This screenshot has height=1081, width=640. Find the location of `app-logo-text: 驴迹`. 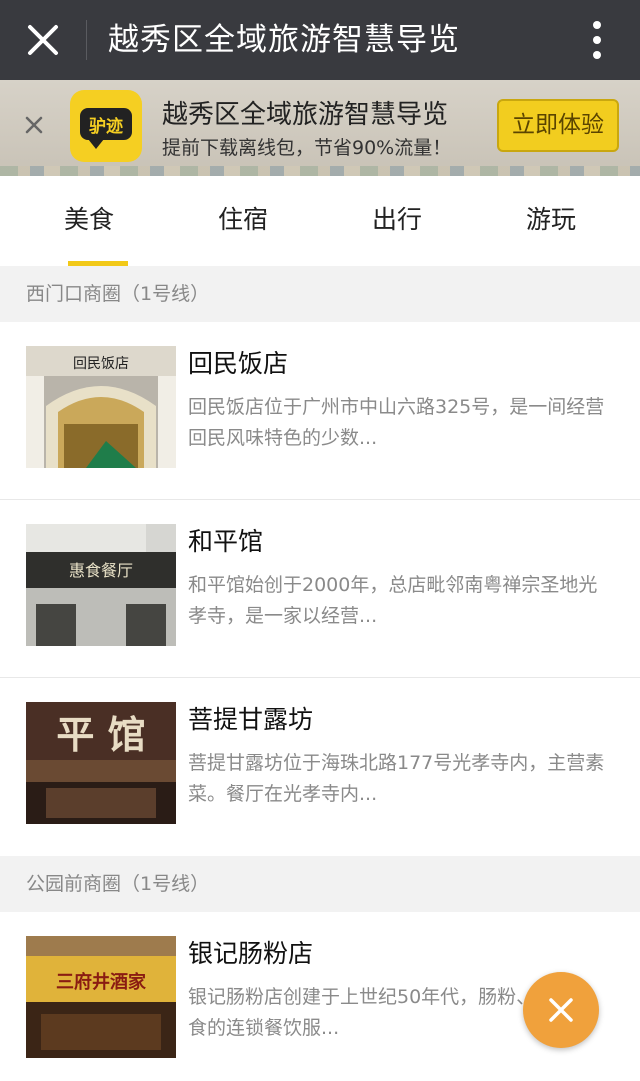

app-logo-text: 驴迹 is located at coordinates (106, 127).